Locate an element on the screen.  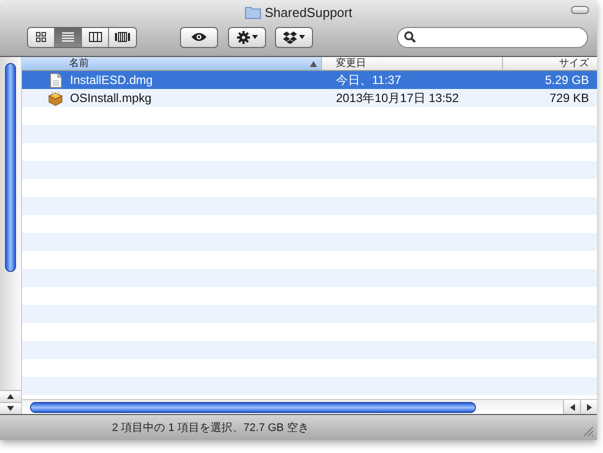
document-icon is located at coordinates (56, 80).